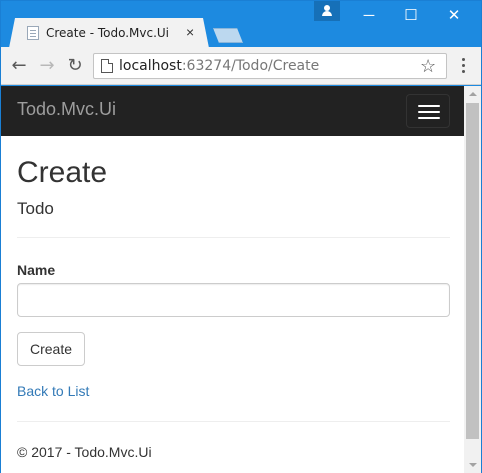 The width and height of the screenshot is (482, 473). Describe the element at coordinates (51, 349) in the screenshot. I see `create-button: Create` at that location.